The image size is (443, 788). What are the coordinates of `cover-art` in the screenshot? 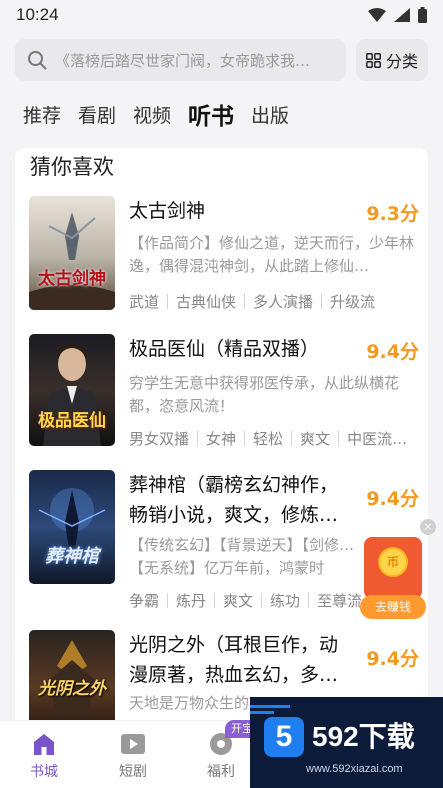 It's located at (72, 261).